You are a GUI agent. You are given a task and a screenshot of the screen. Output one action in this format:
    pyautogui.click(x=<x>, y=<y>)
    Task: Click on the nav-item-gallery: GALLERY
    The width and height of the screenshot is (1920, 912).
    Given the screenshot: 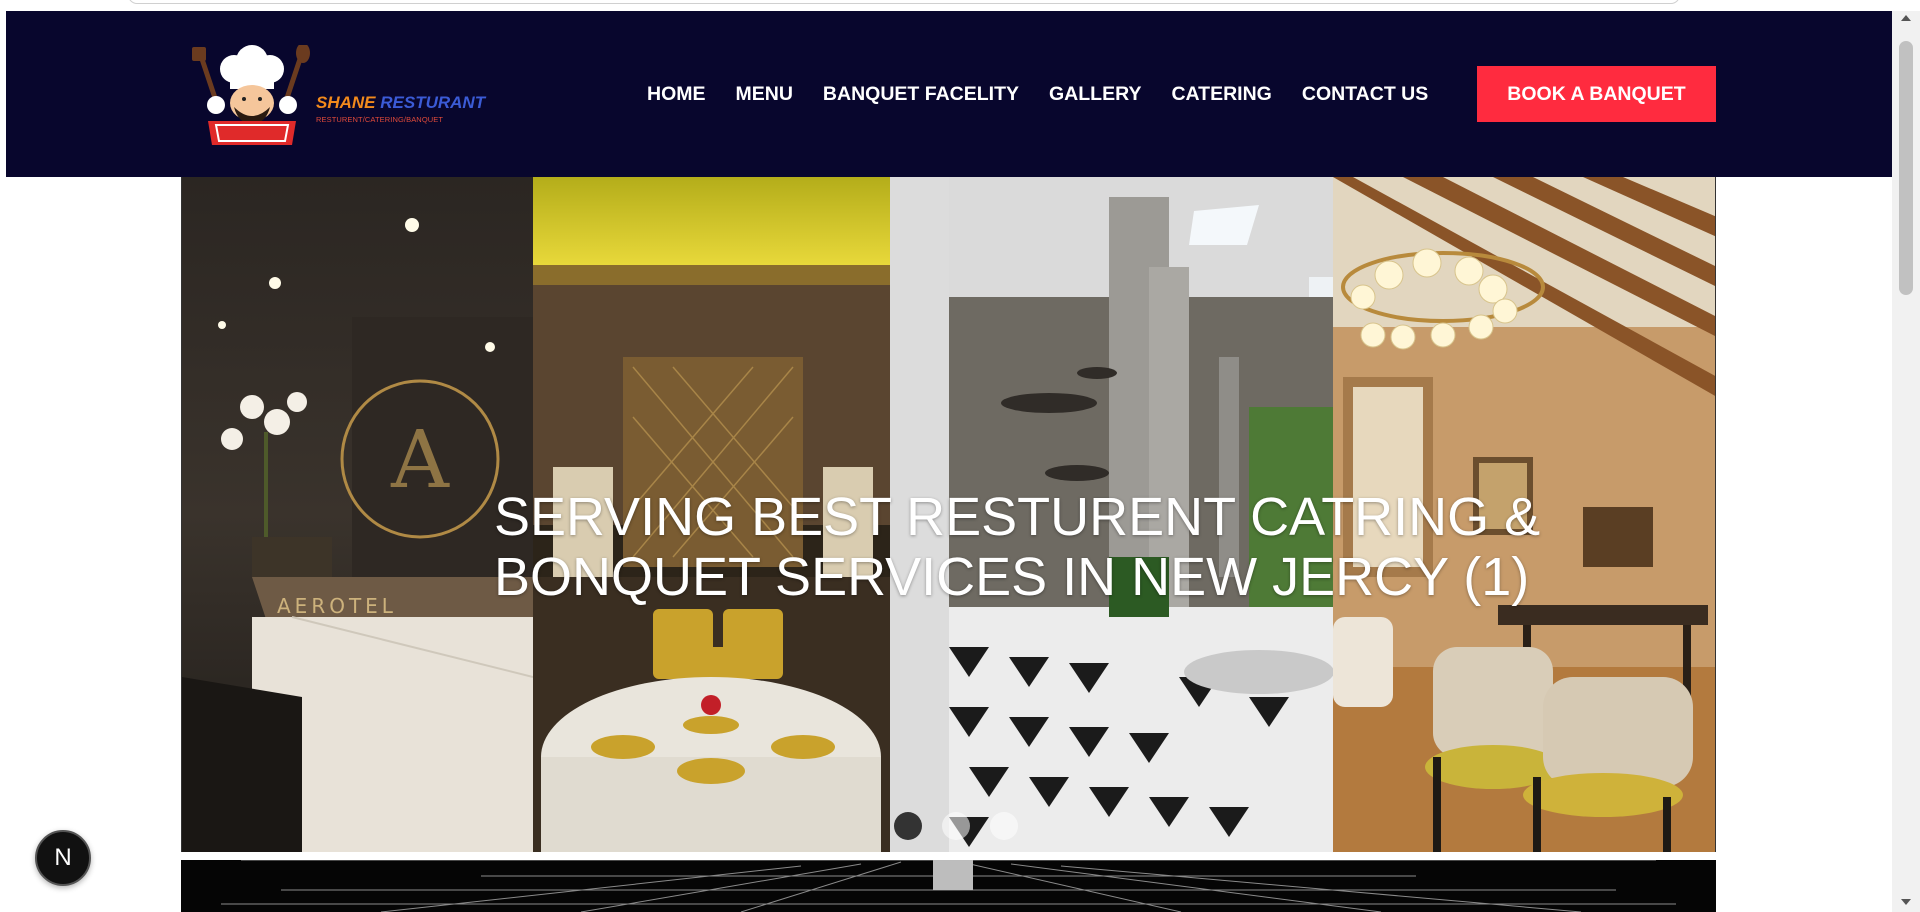 What is the action you would take?
    pyautogui.click(x=1095, y=94)
    